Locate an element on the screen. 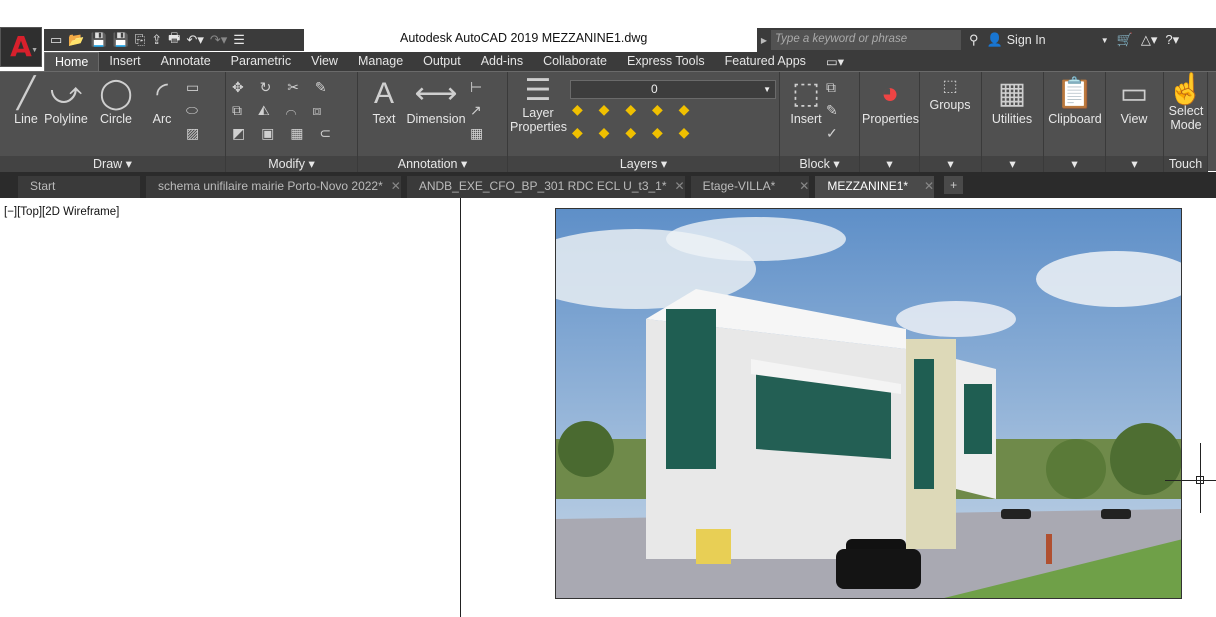 This screenshot has height=617, width=1216. application-menu-button: A ▼ is located at coordinates (21, 47).